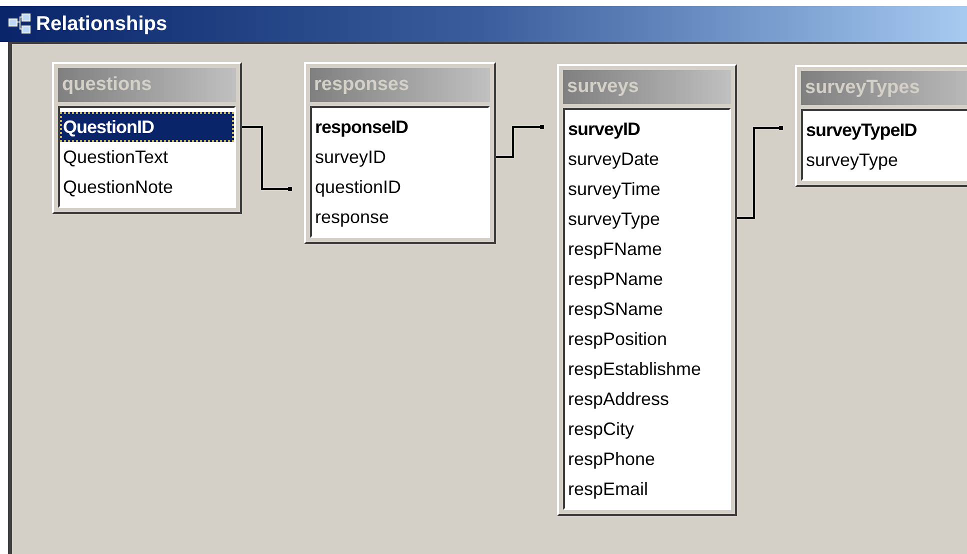 The height and width of the screenshot is (554, 967). Describe the element at coordinates (147, 187) in the screenshot. I see `field-item: QuestionNote` at that location.